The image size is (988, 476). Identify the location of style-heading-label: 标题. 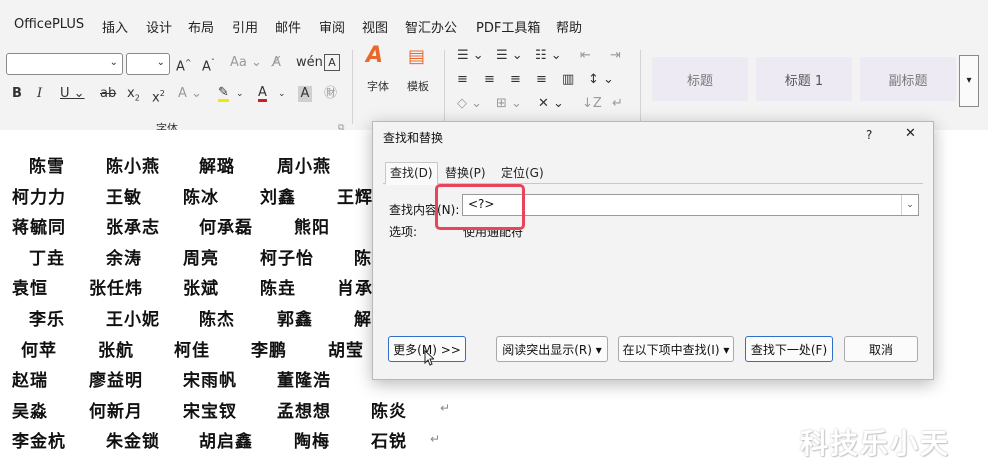
(699, 81).